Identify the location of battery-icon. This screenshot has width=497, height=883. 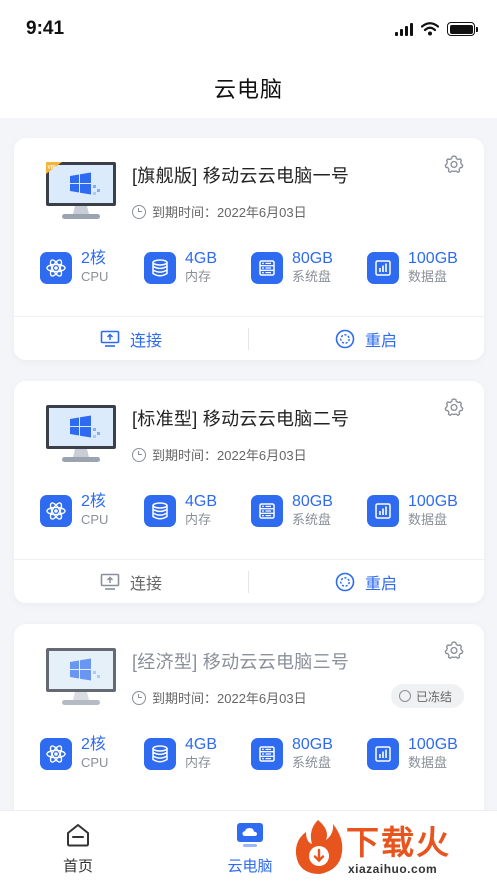
(462, 29).